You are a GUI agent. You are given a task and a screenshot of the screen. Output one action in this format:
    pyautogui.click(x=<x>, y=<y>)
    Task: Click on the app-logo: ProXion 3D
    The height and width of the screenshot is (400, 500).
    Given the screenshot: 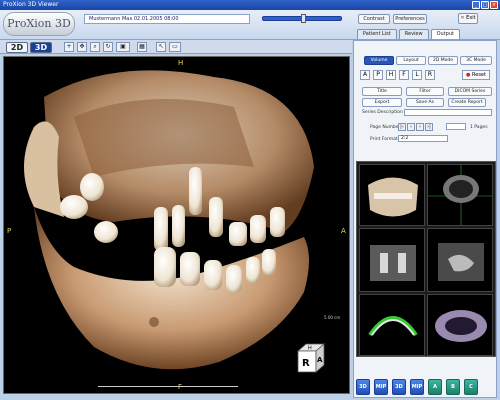 What is the action you would take?
    pyautogui.click(x=39, y=24)
    